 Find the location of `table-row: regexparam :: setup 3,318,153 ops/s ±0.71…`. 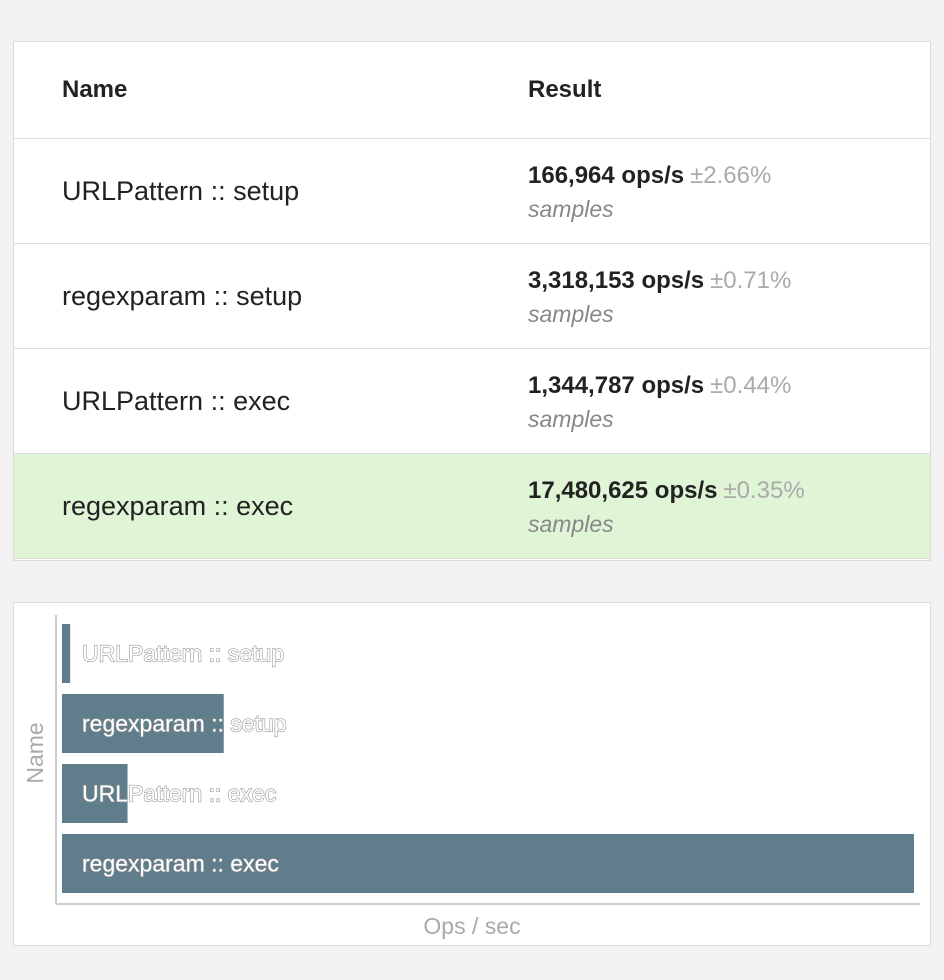

table-row: regexparam :: setup 3,318,153 ops/s ±0.71… is located at coordinates (472, 296).